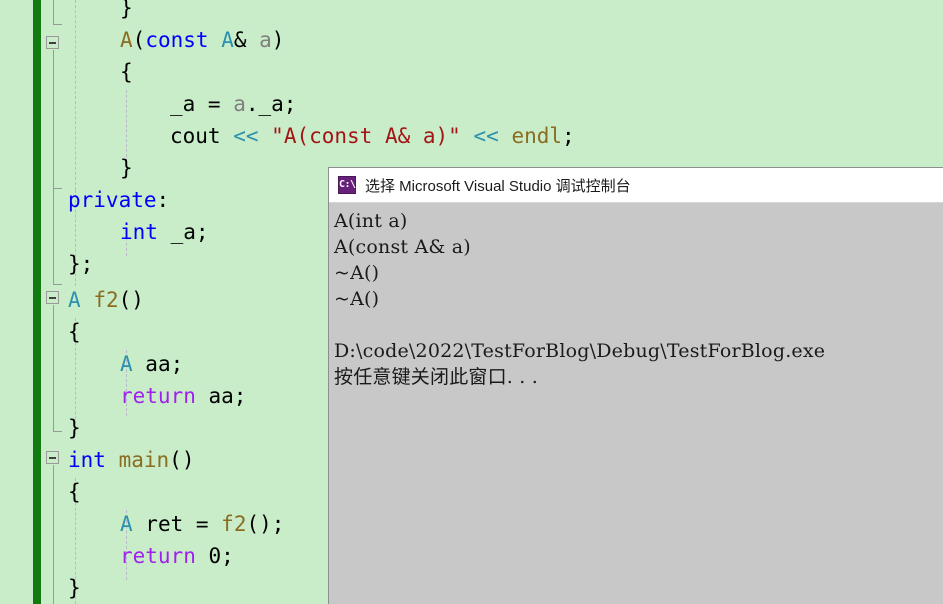  I want to click on code-line: int _a;, so click(164, 232).